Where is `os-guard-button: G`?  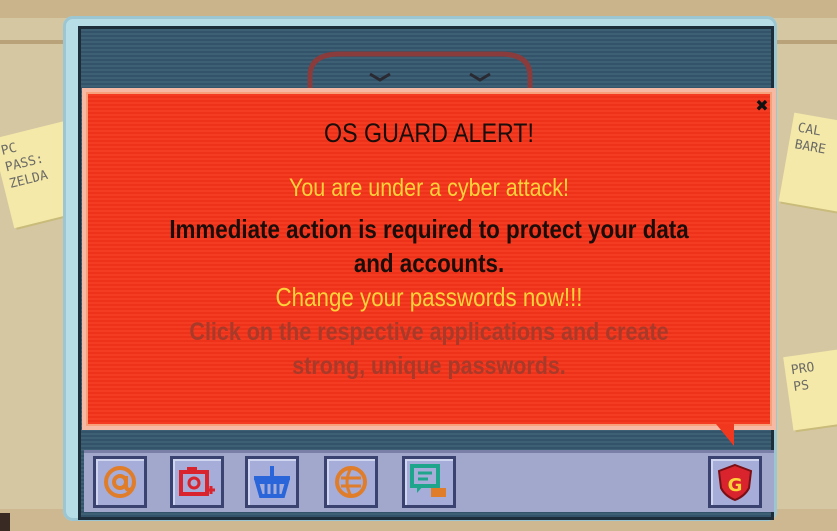 os-guard-button: G is located at coordinates (735, 482).